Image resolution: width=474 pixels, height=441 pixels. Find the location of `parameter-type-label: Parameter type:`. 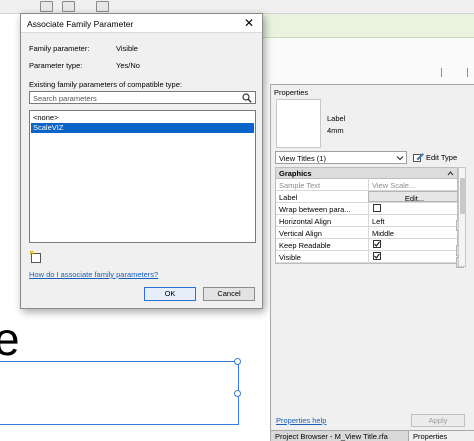

parameter-type-label: Parameter type: is located at coordinates (56, 65).